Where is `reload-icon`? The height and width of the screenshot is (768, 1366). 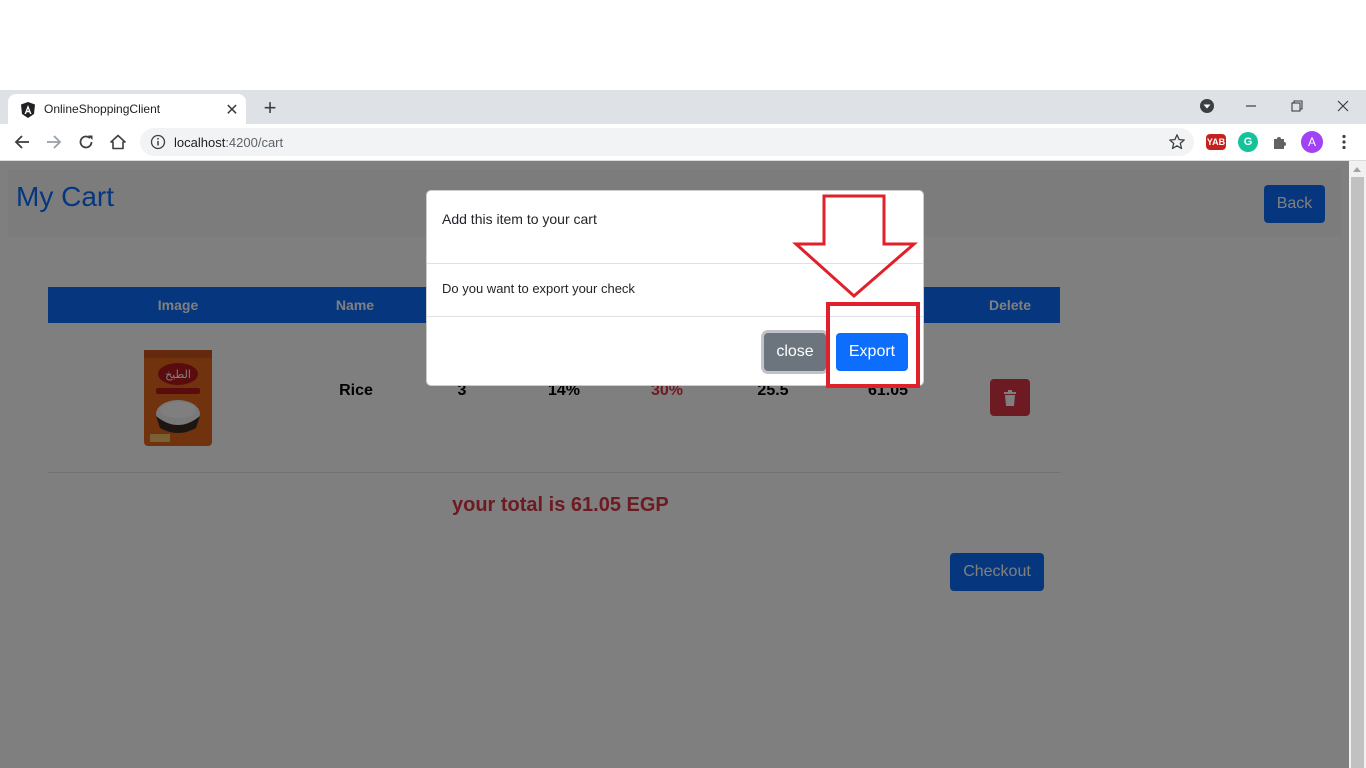 reload-icon is located at coordinates (86, 142).